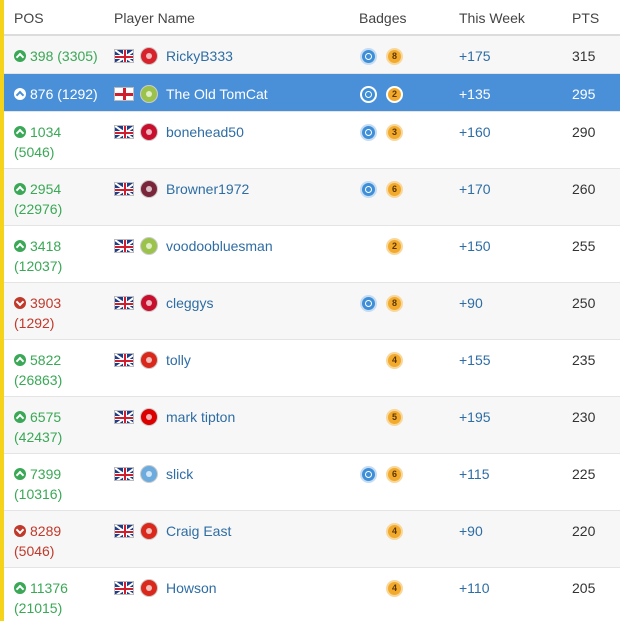  What do you see at coordinates (584, 531) in the screenshot?
I see `total-points: 220` at bounding box center [584, 531].